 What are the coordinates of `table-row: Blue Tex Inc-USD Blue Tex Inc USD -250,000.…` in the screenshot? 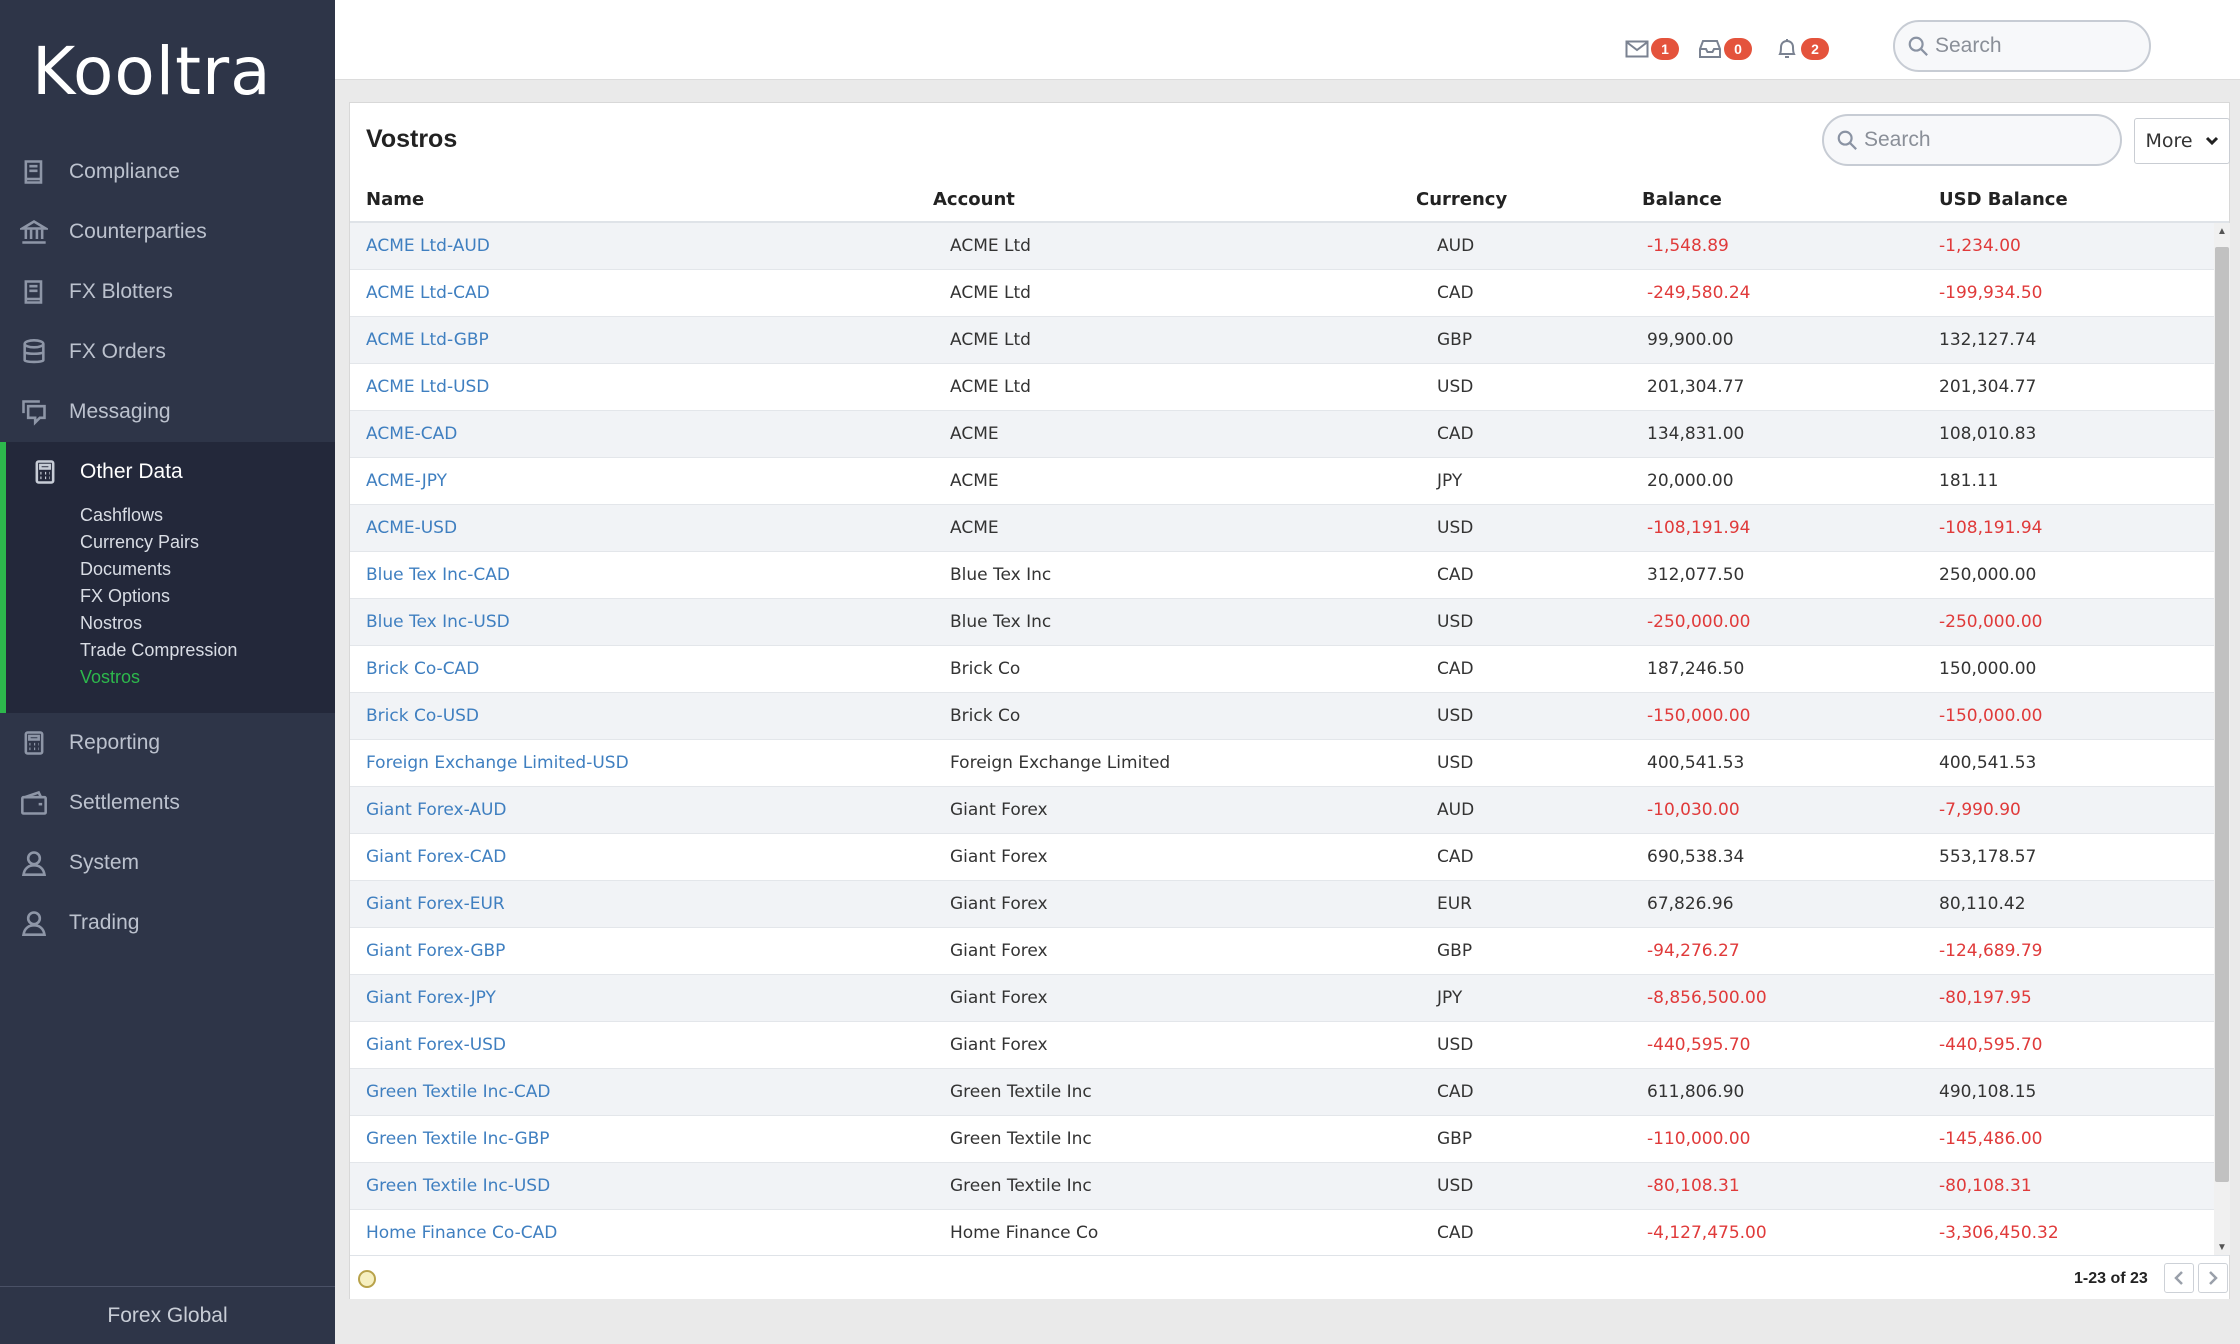 It's located at (1282, 622).